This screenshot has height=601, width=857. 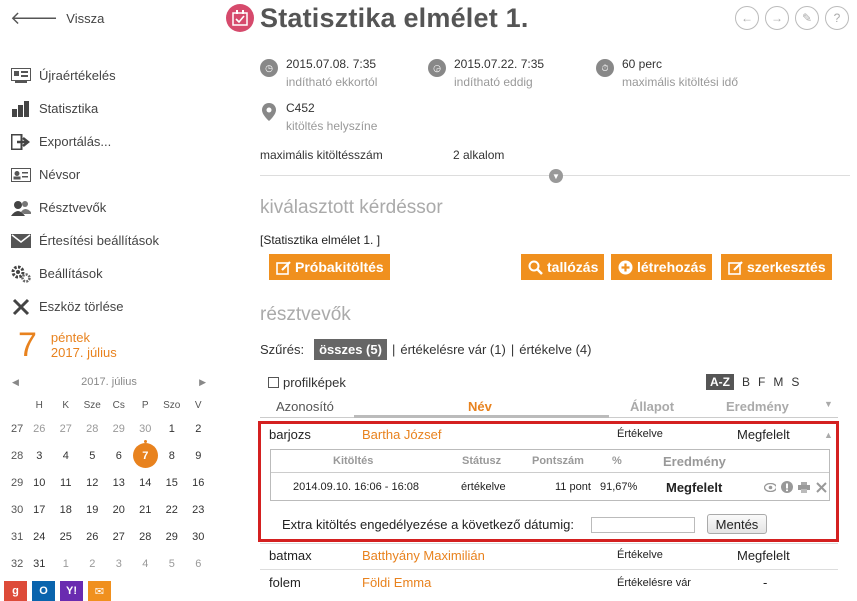 What do you see at coordinates (172, 455) in the screenshot?
I see `calendar-day: 8` at bounding box center [172, 455].